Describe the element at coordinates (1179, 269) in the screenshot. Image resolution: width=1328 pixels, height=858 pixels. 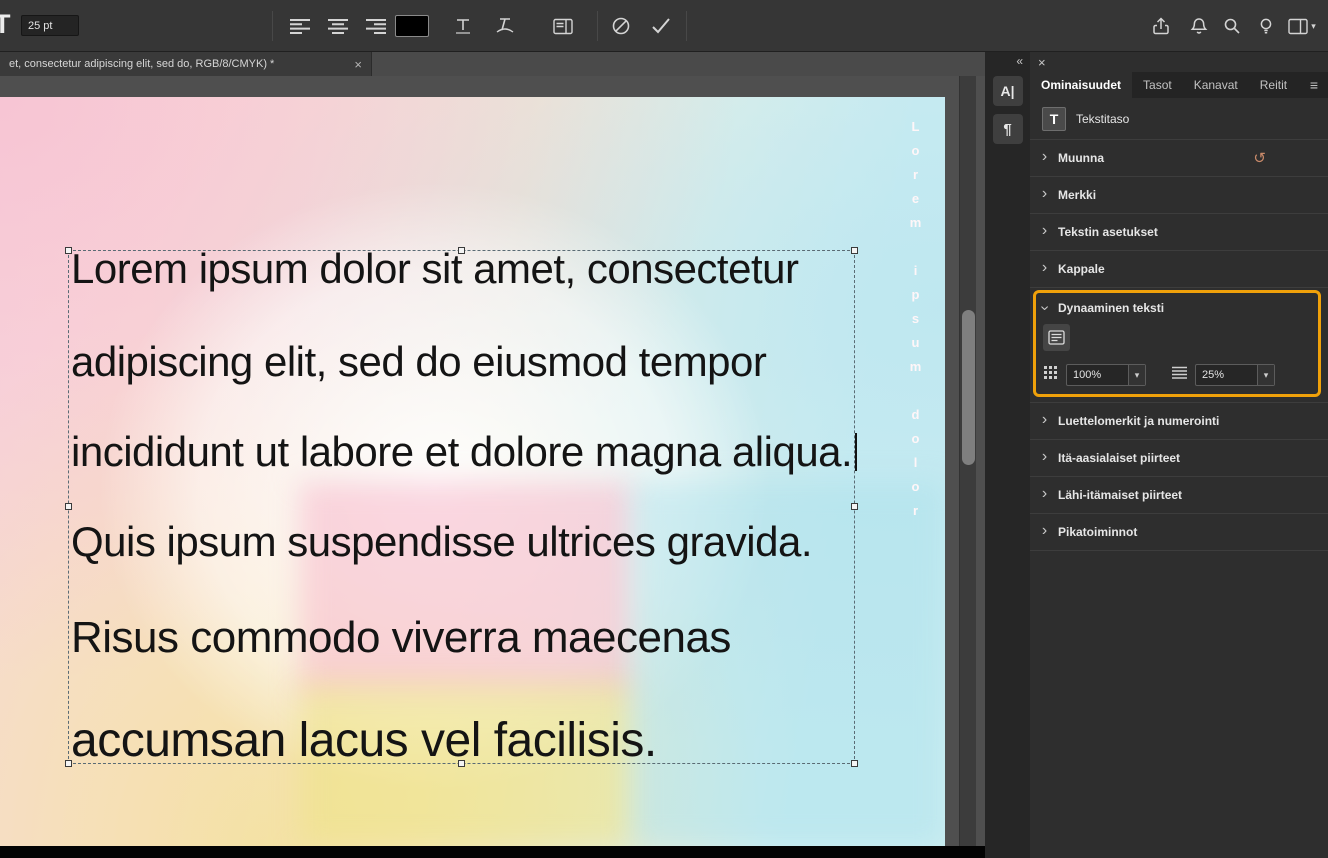
I see `section-kappale: › Kappale` at that location.